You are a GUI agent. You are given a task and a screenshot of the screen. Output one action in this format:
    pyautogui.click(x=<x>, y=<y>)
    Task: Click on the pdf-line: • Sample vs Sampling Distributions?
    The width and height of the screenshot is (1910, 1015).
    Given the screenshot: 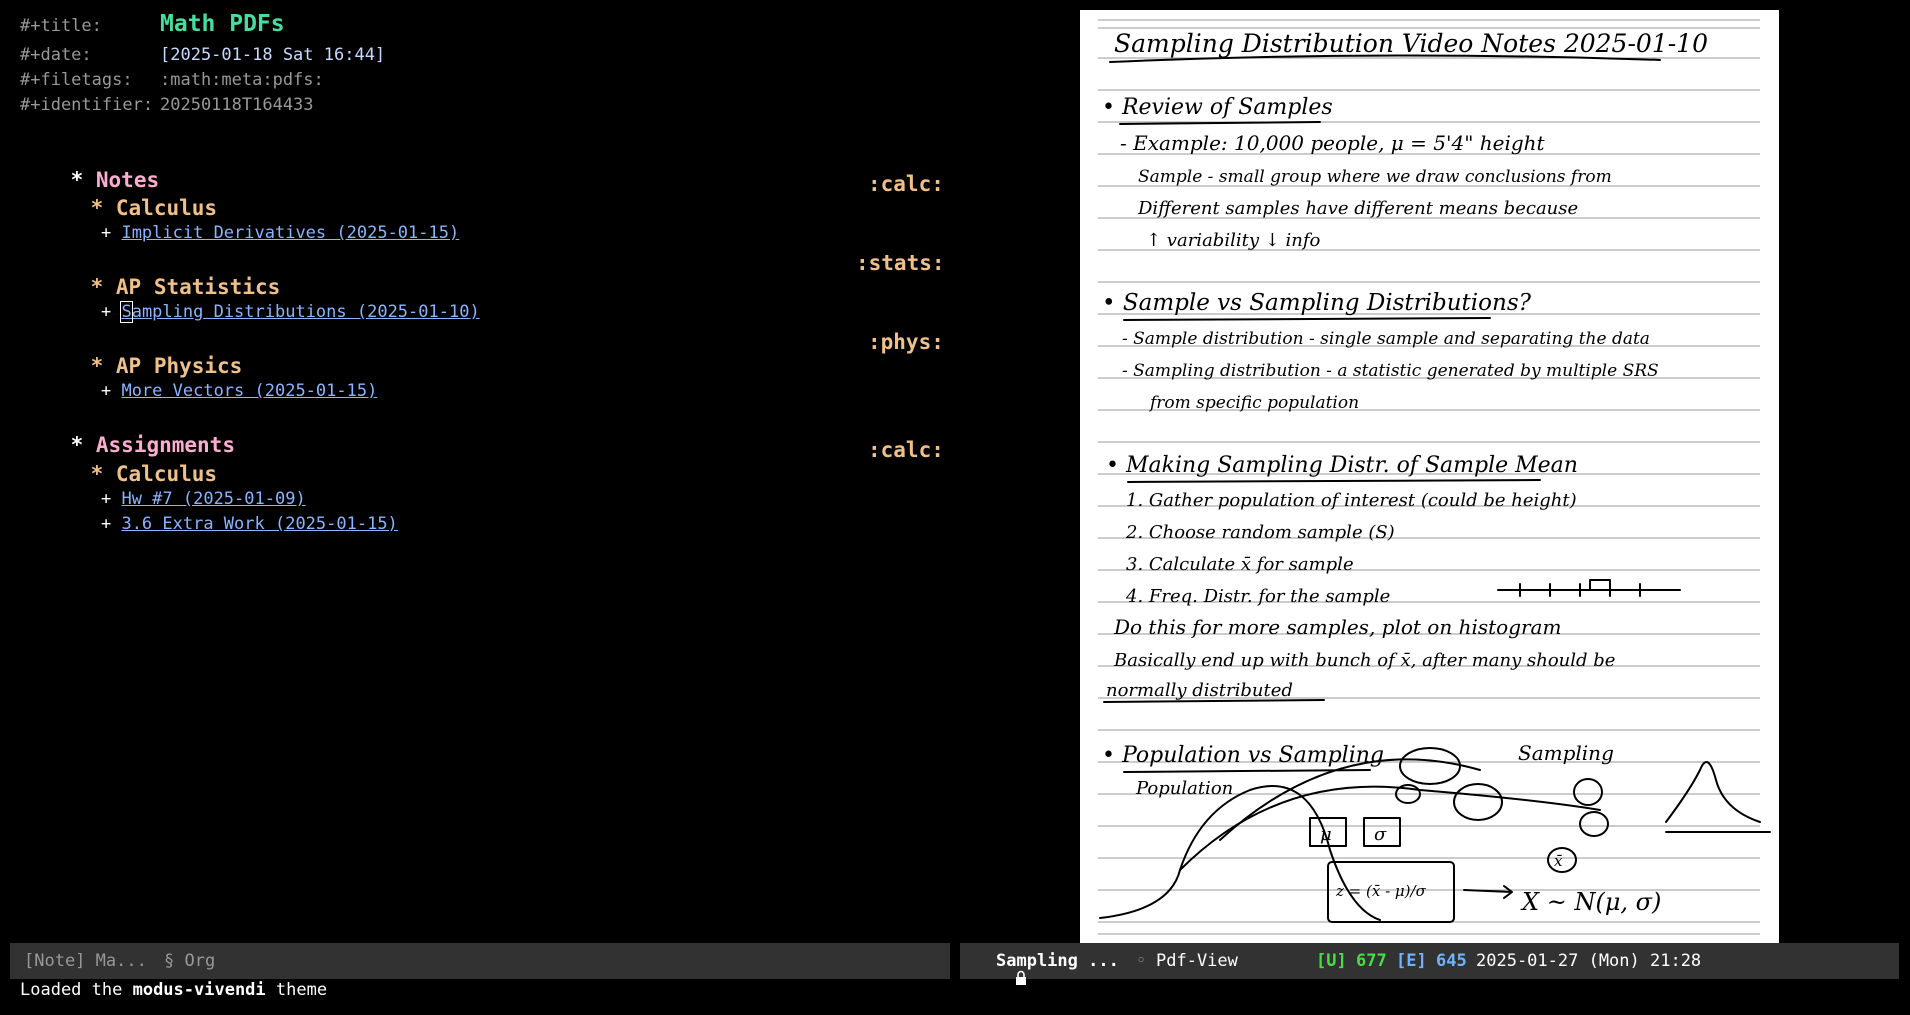 What is the action you would take?
    pyautogui.click(x=1317, y=303)
    